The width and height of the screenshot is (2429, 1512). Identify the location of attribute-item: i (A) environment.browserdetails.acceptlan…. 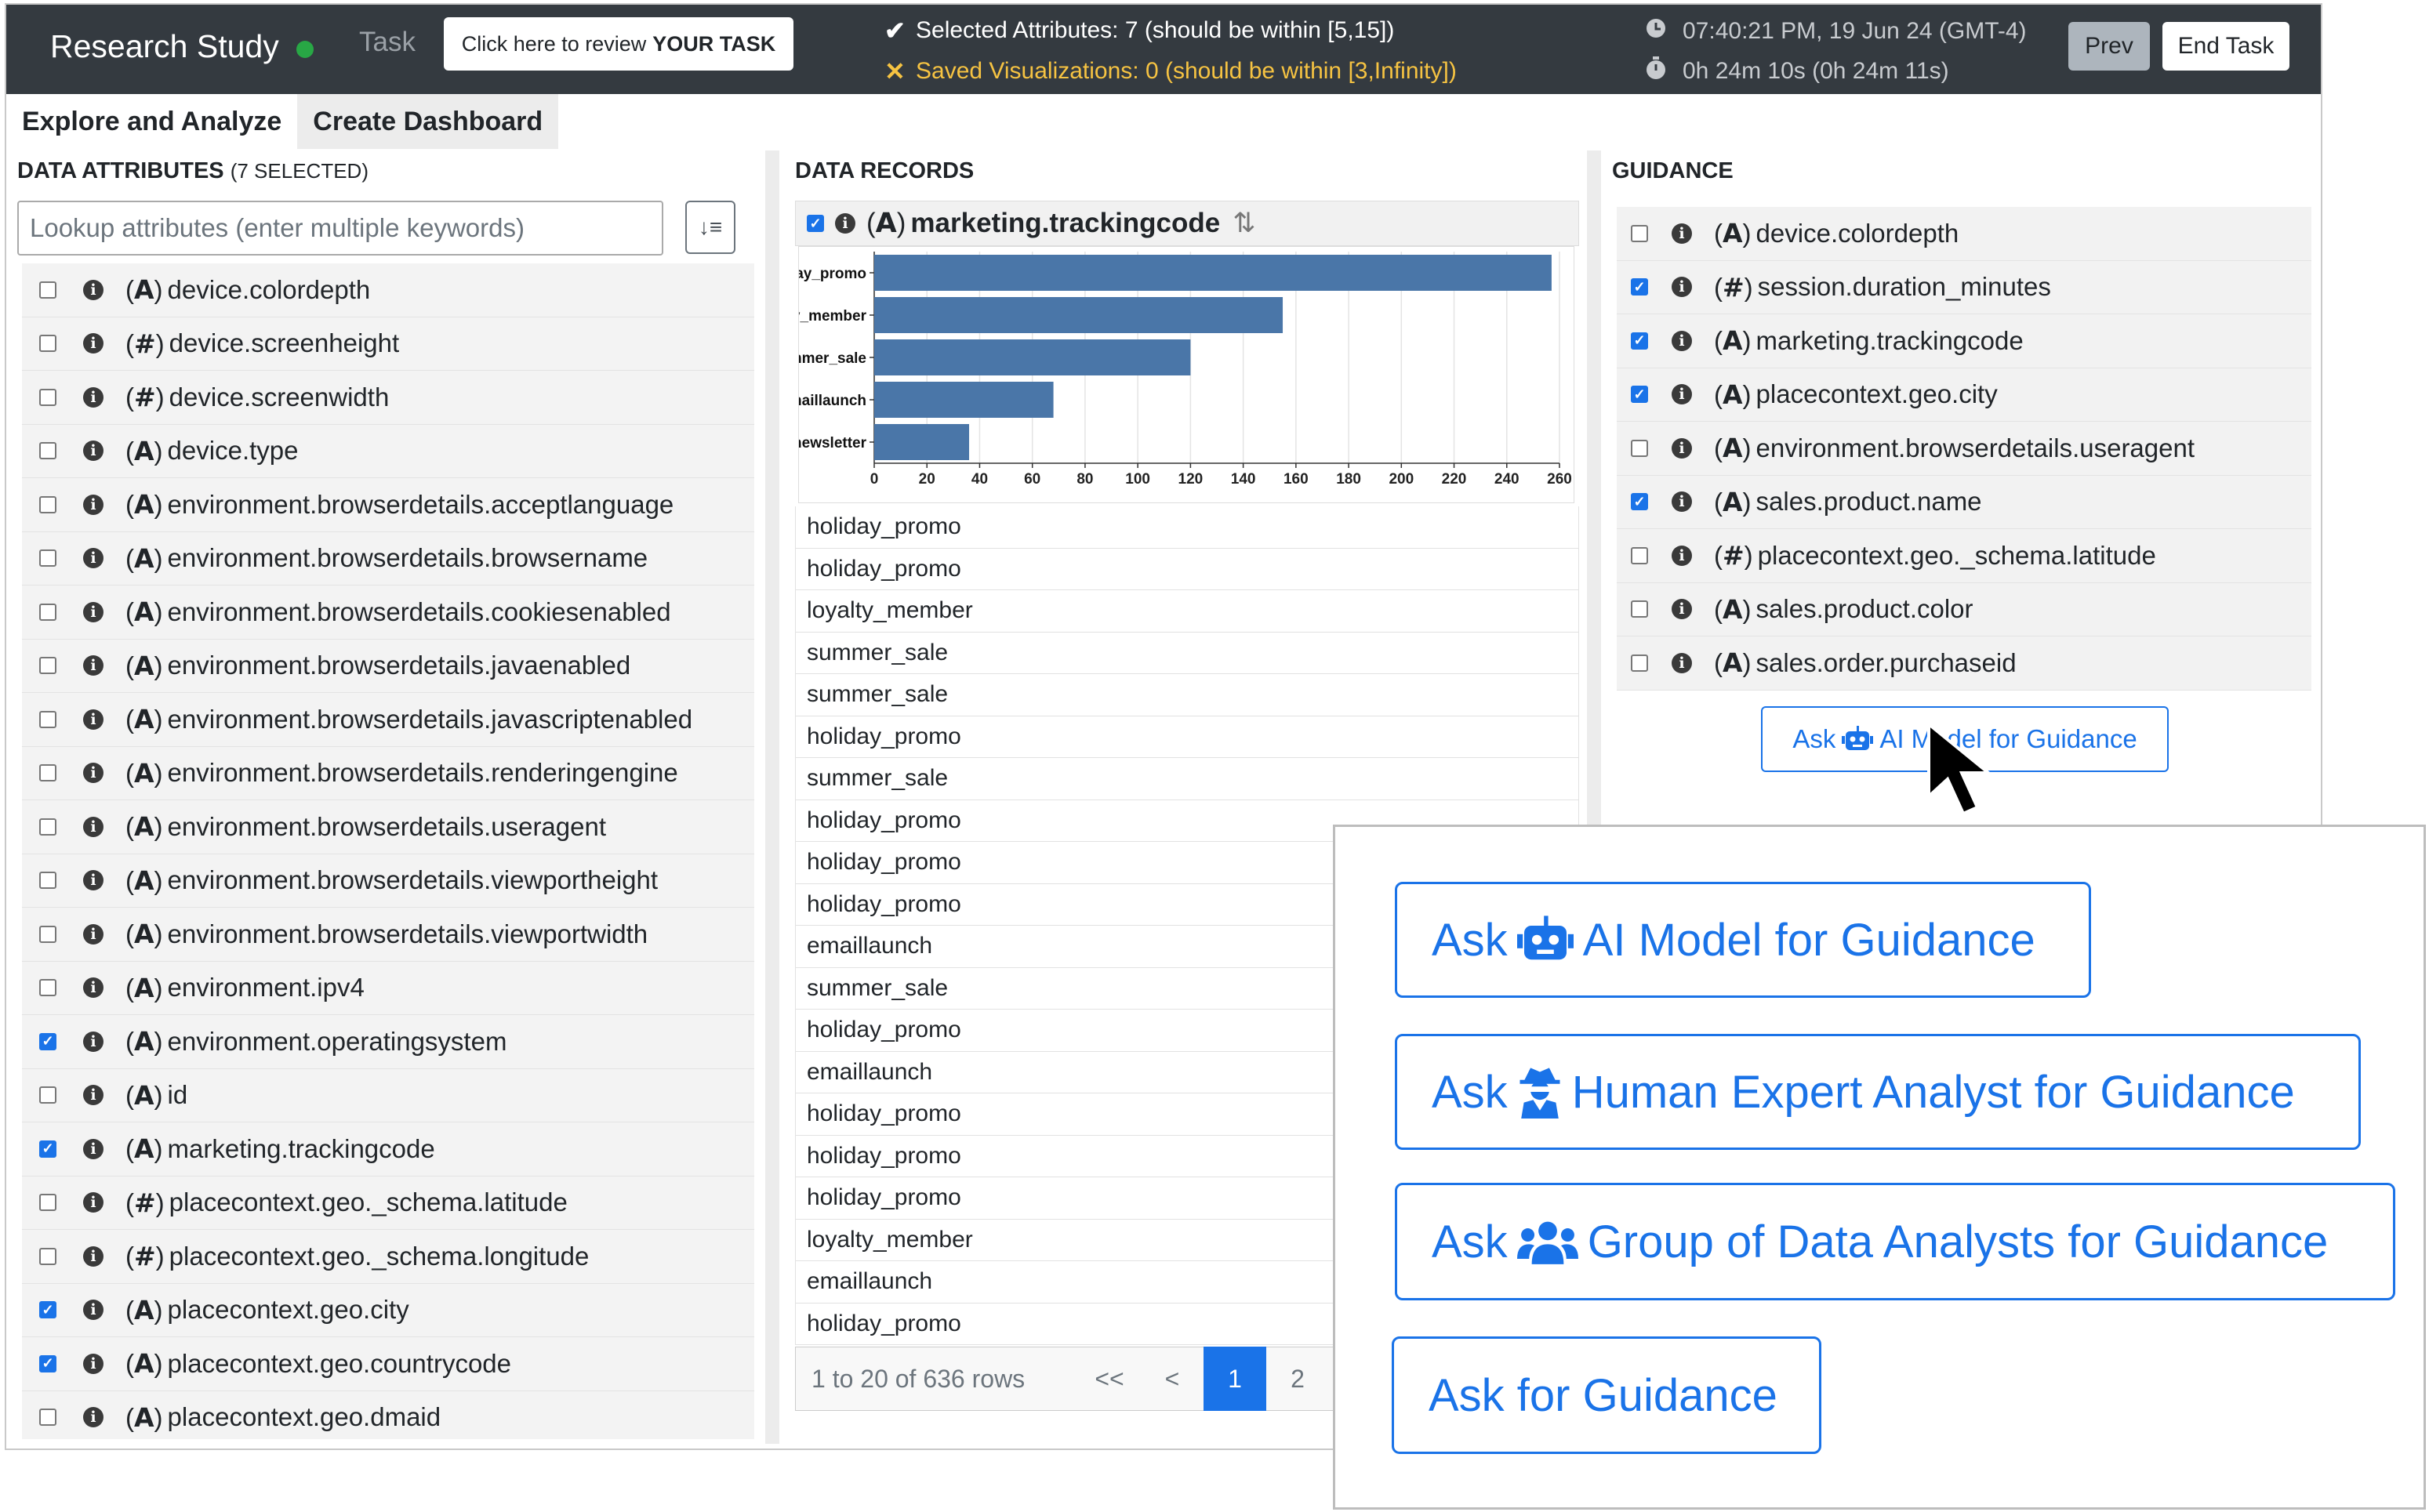
(388, 505).